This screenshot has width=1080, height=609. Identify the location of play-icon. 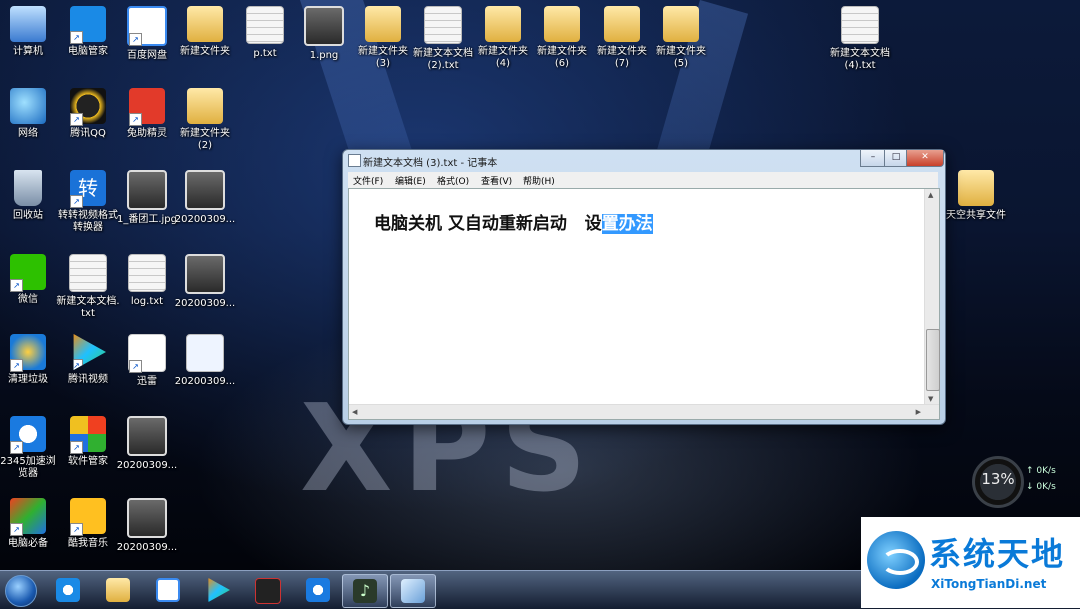
(89, 352).